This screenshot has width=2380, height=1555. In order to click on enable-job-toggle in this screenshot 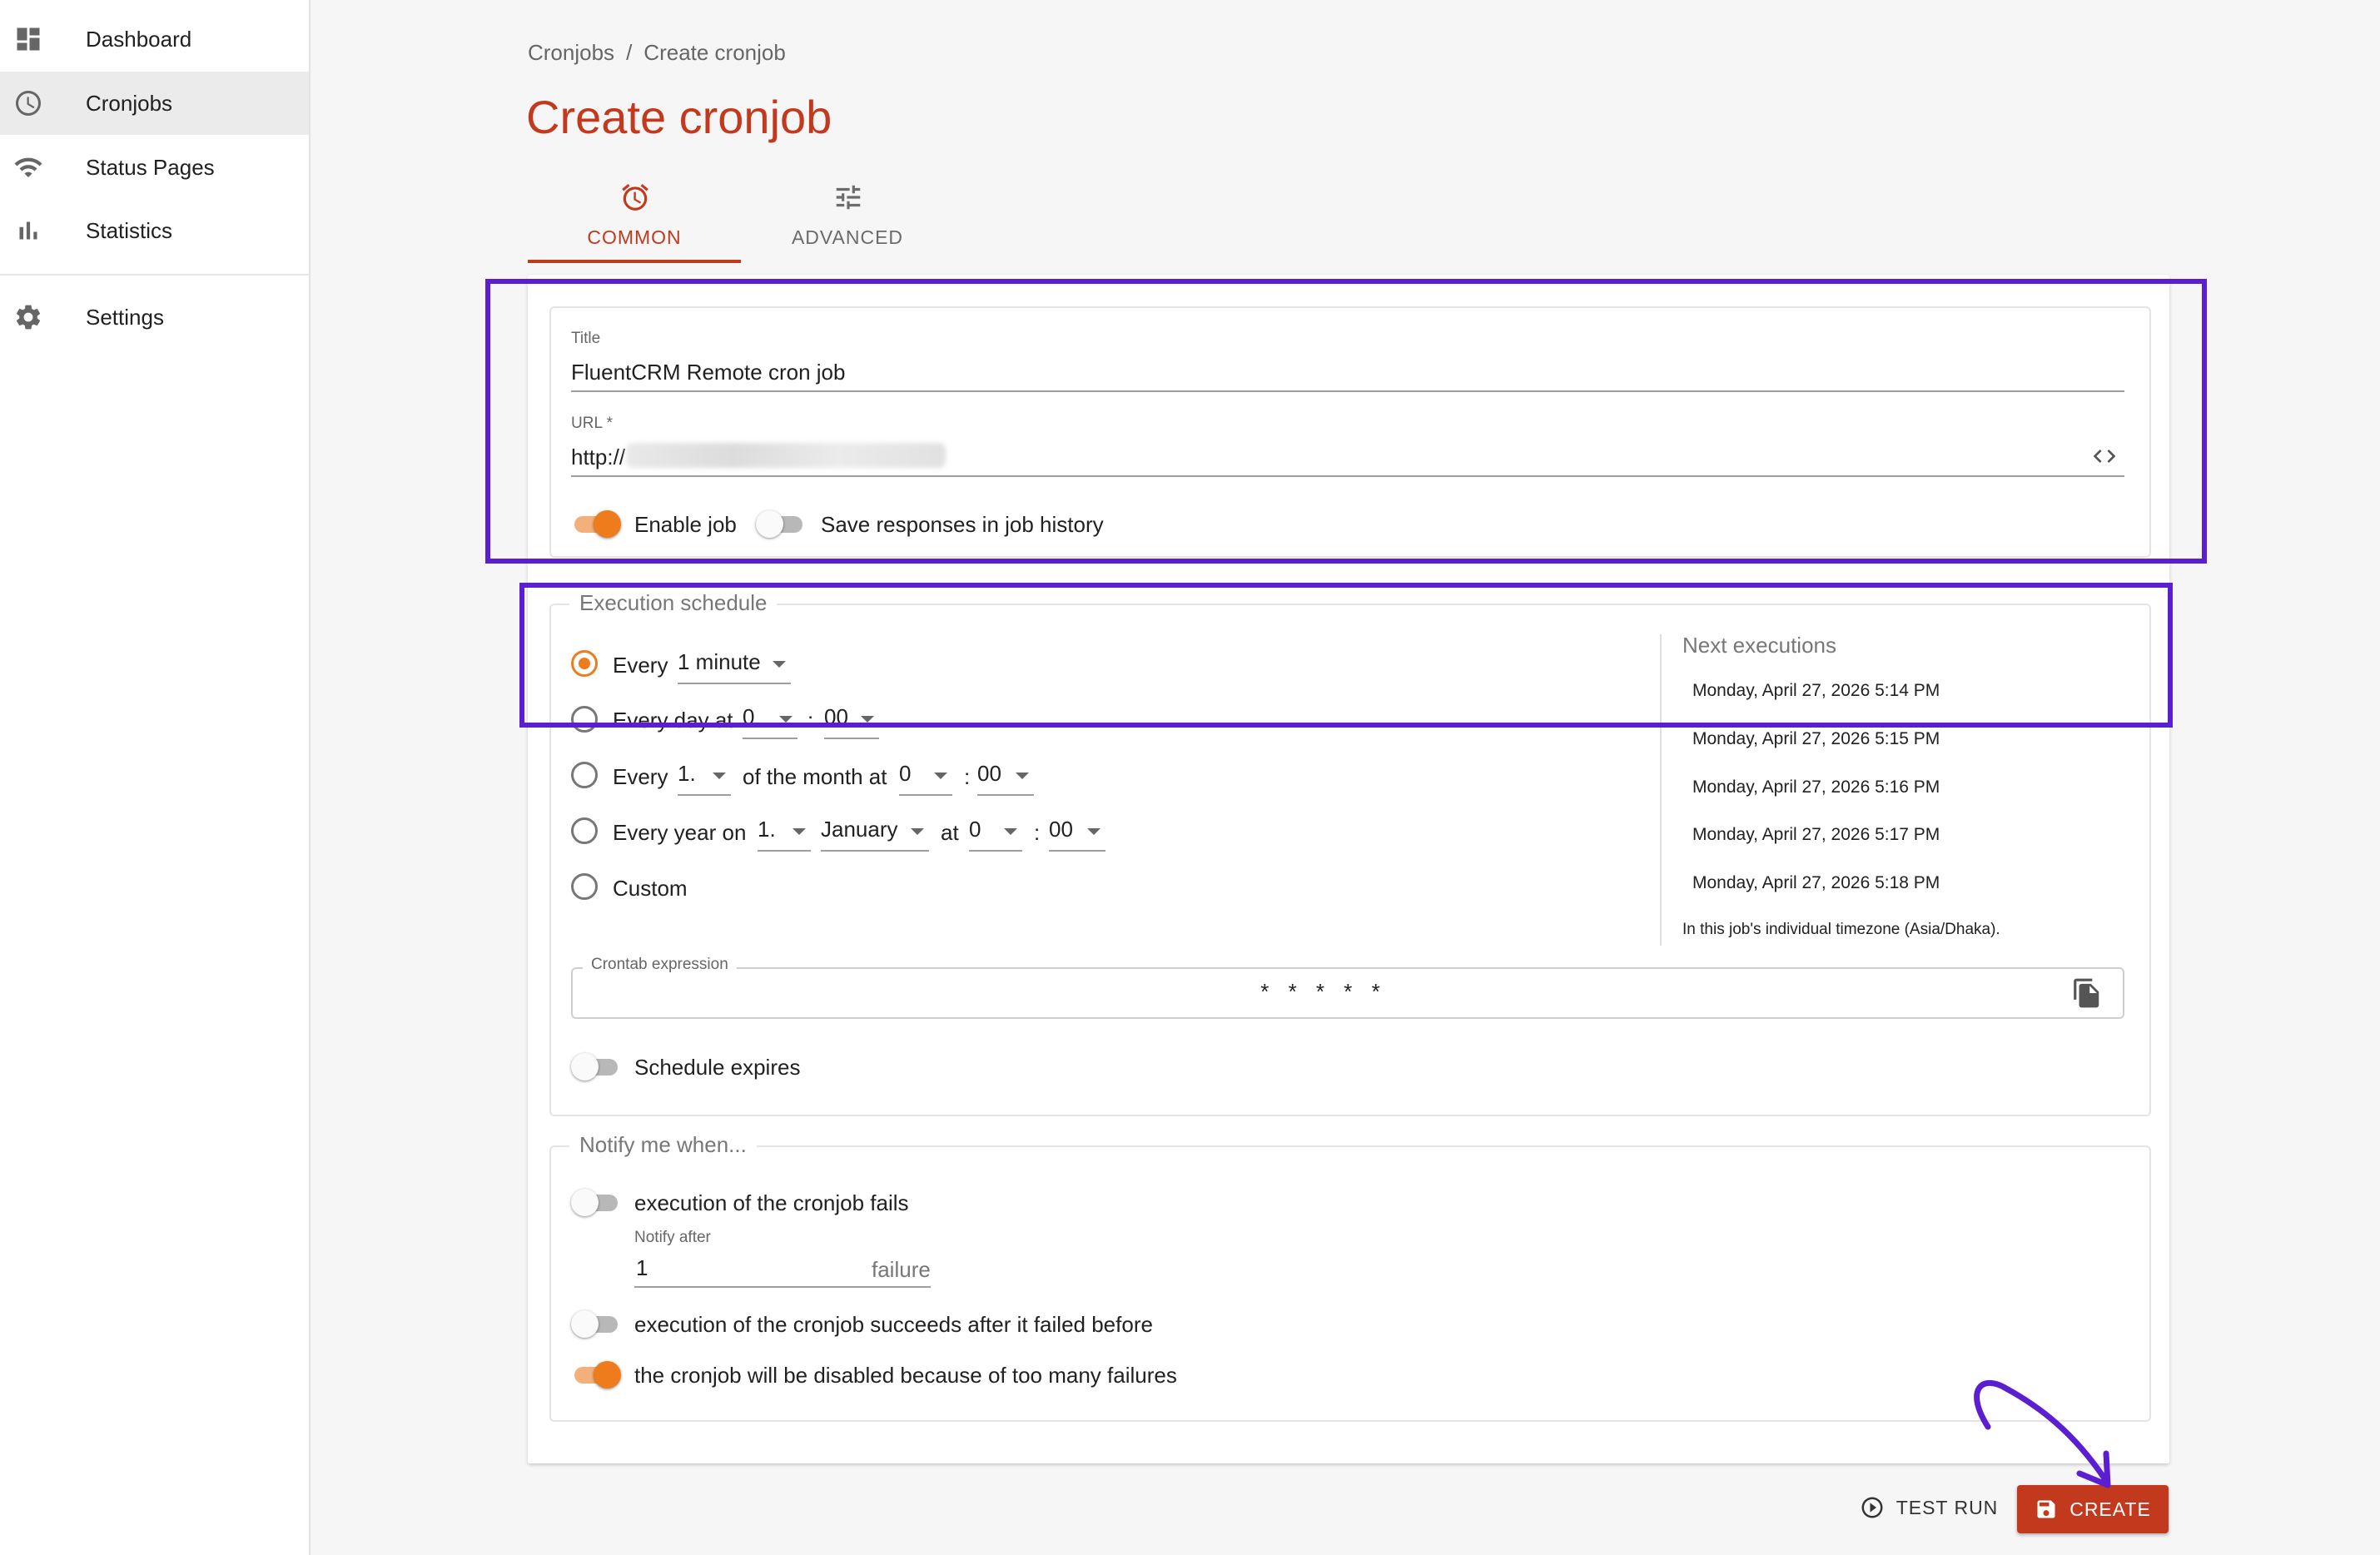, I will do `click(596, 524)`.